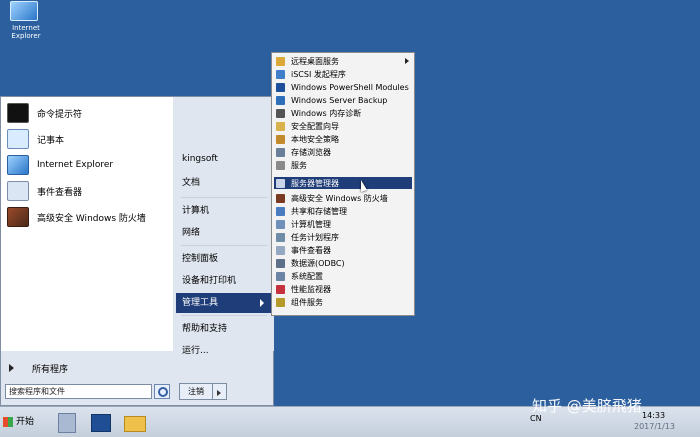  I want to click on submenu-item-iscsi: iSCSI 发起程序, so click(343, 74).